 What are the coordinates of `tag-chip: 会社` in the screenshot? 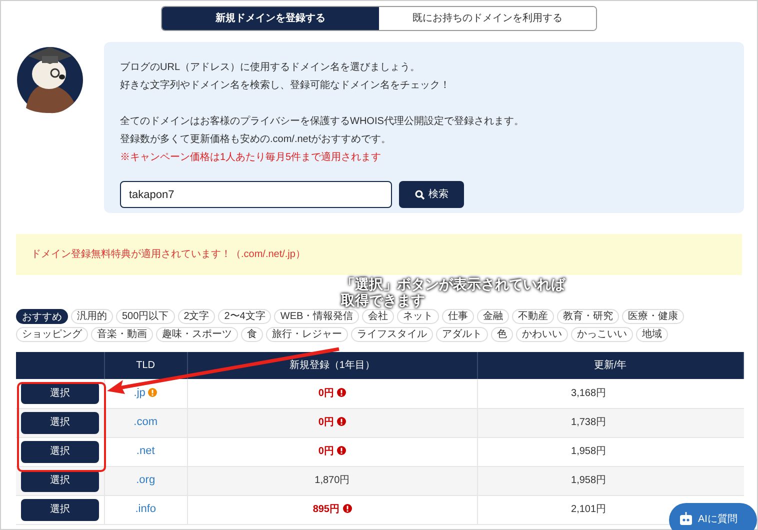 It's located at (378, 316).